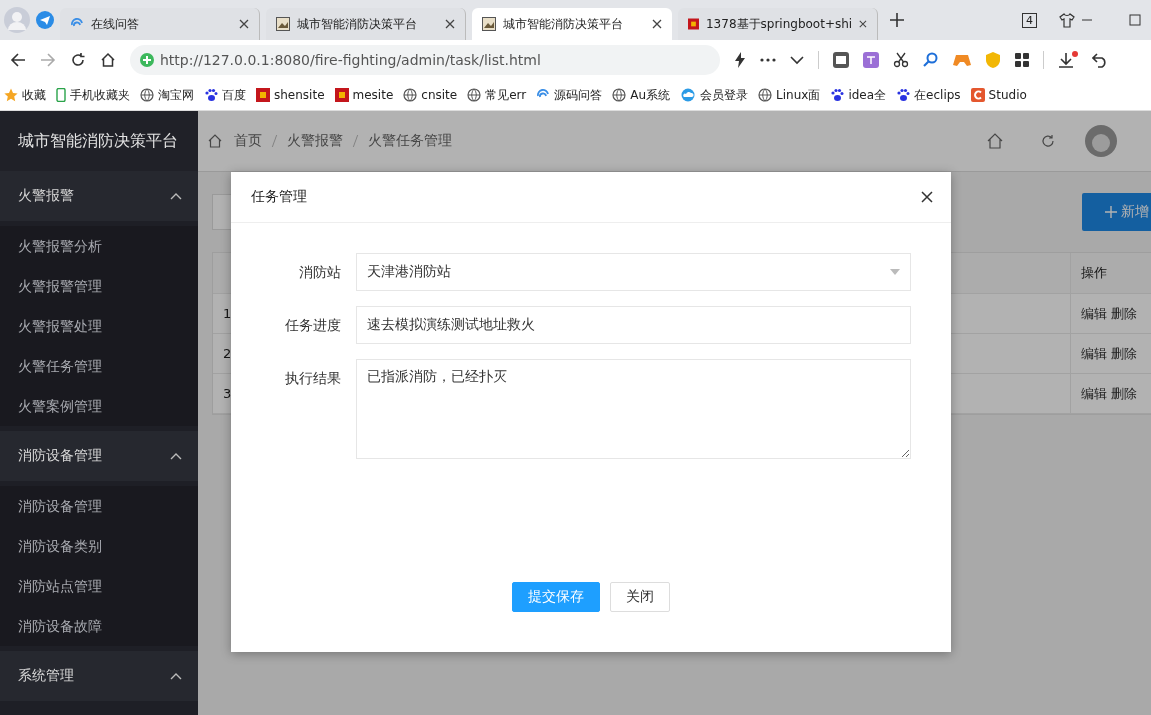 The height and width of the screenshot is (715, 1151). Describe the element at coordinates (18, 60) in the screenshot. I see `back-icon` at that location.